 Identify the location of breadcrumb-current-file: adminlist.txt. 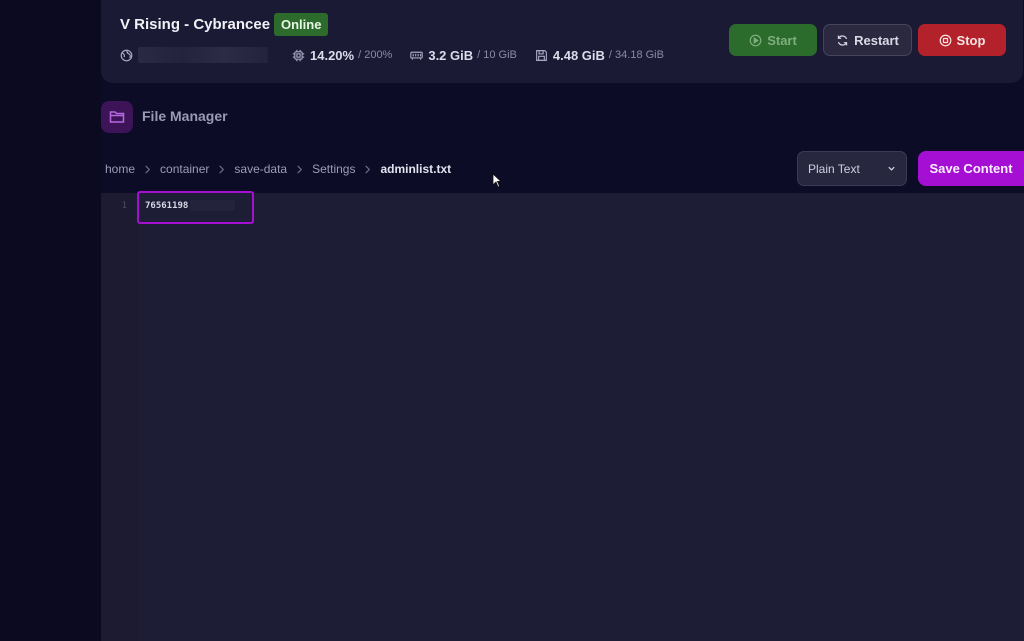
(416, 169).